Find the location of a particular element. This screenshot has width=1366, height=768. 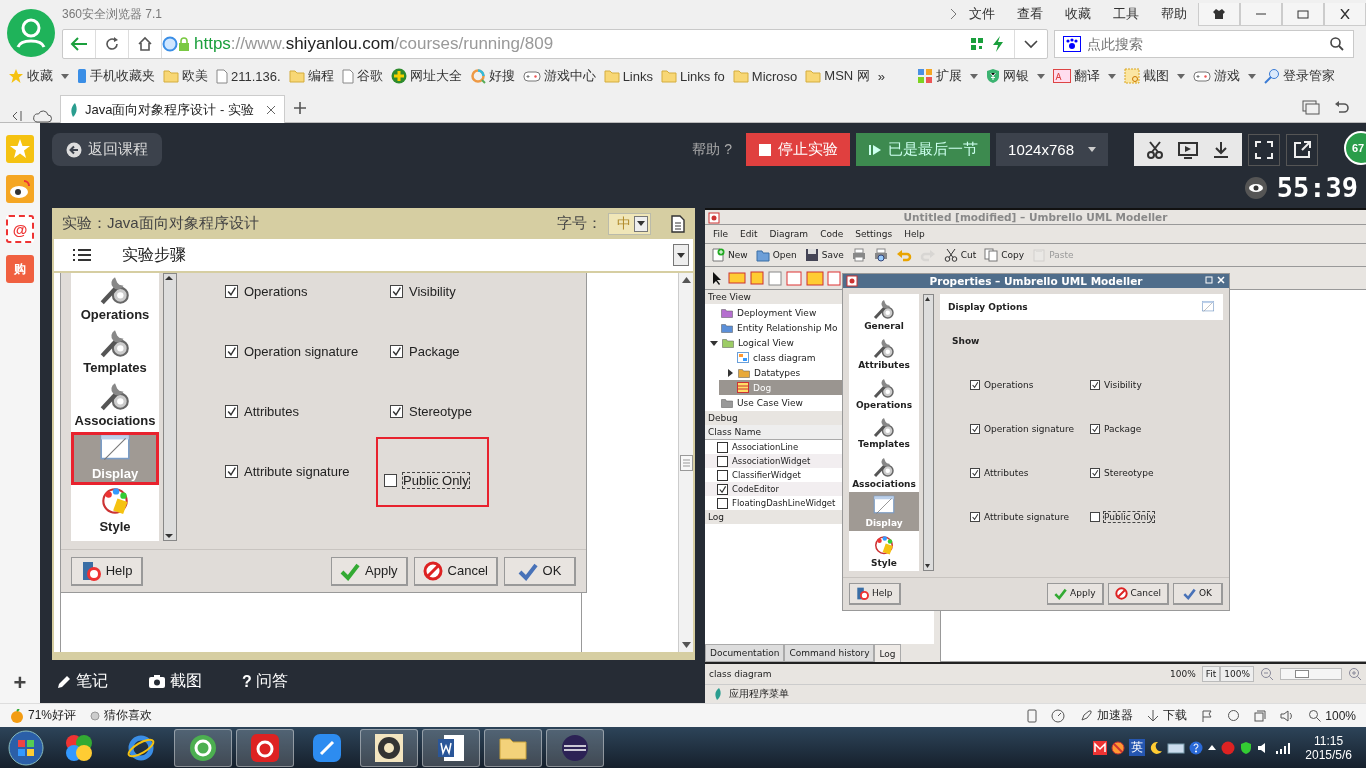

avatar-icon is located at coordinates (31, 33).